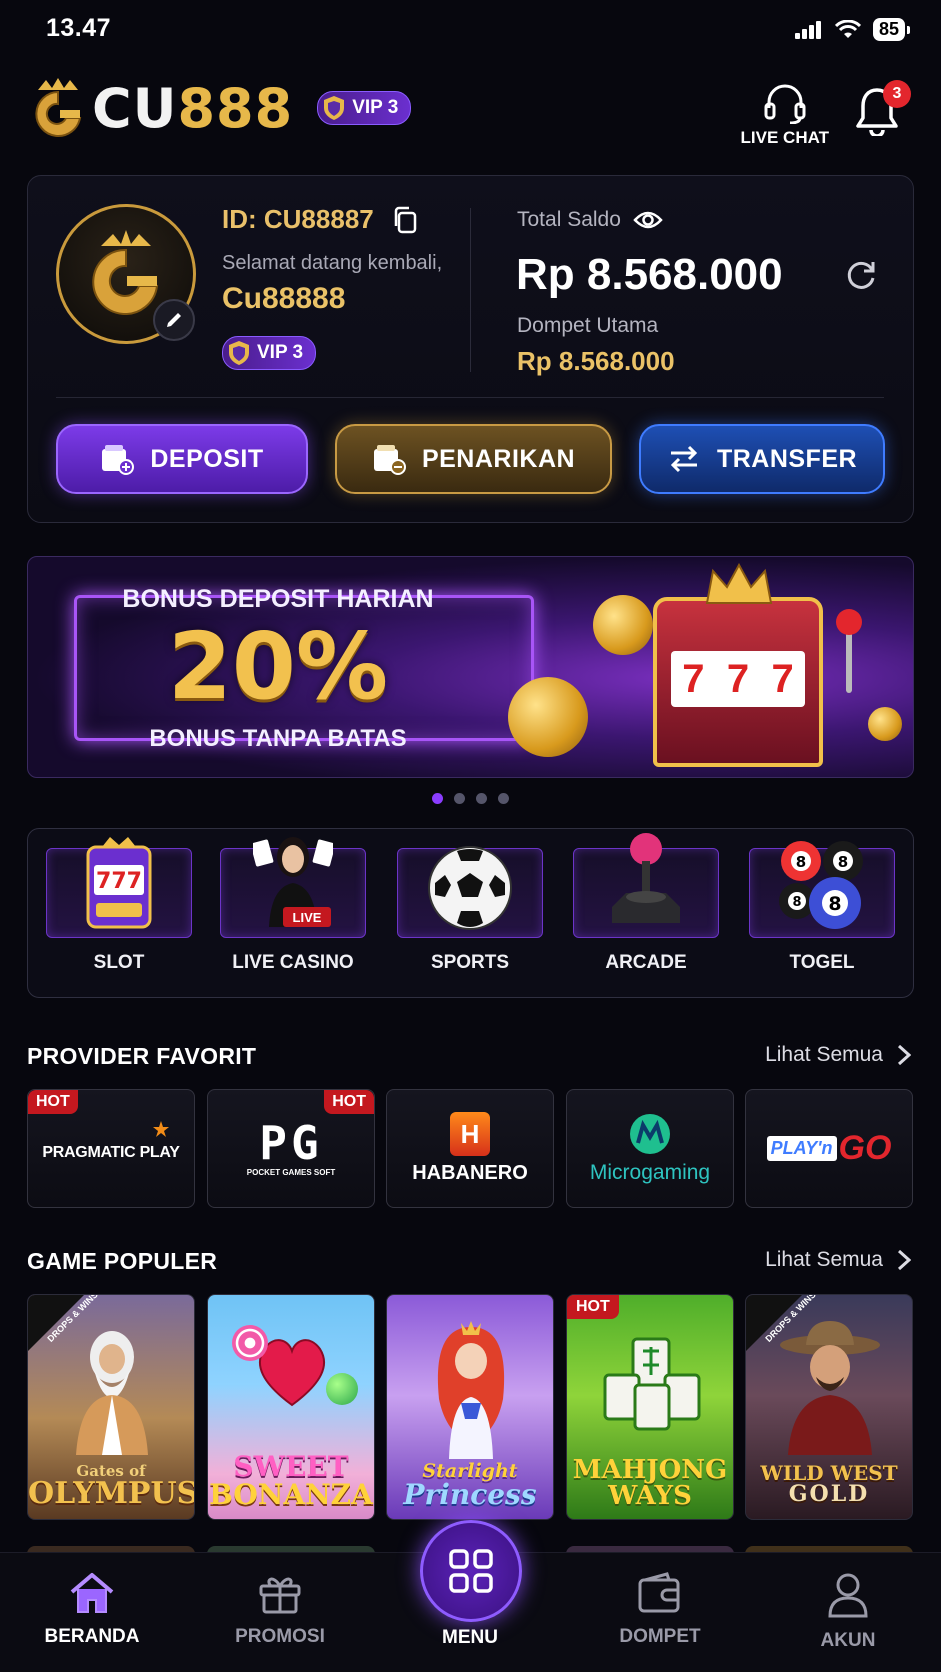  I want to click on provider-microgaming: Microgaming, so click(650, 1148).